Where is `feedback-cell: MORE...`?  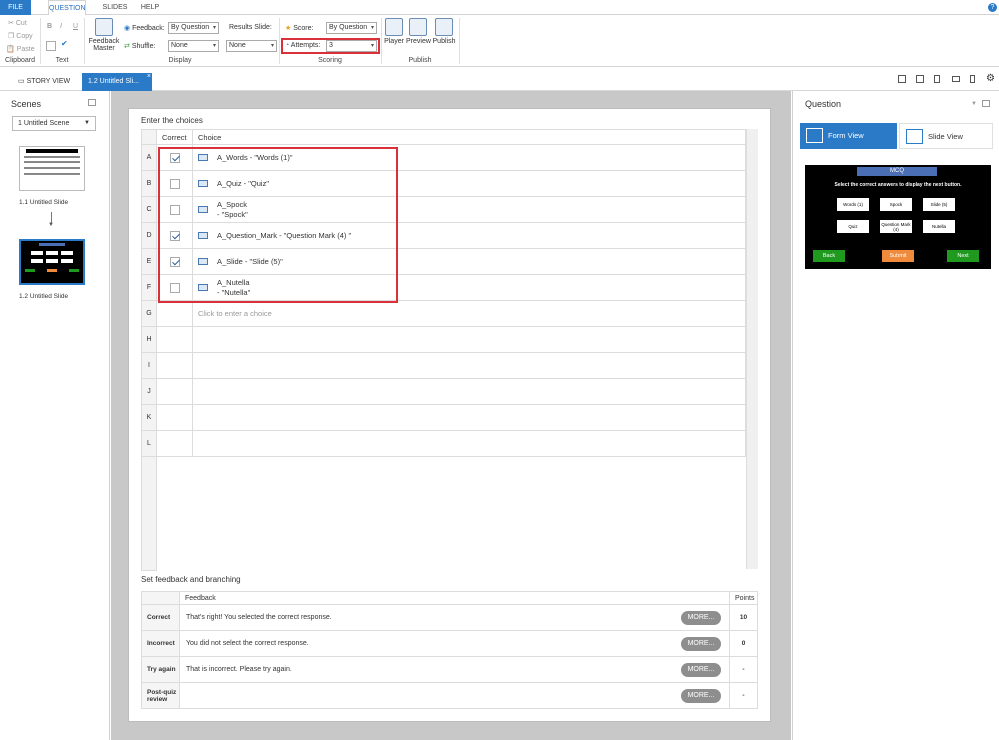
feedback-cell: MORE... is located at coordinates (454, 695).